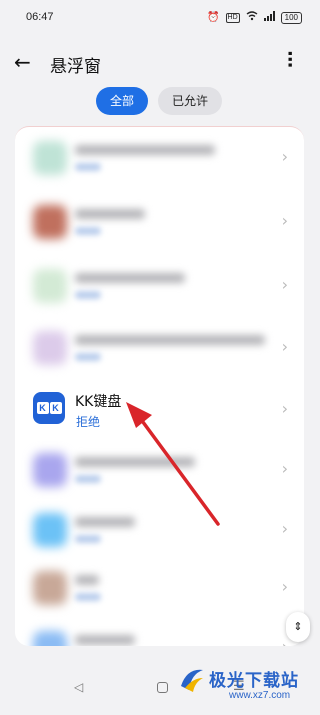 The width and height of the screenshot is (320, 715). I want to click on page-title: 悬浮窗, so click(75, 67).